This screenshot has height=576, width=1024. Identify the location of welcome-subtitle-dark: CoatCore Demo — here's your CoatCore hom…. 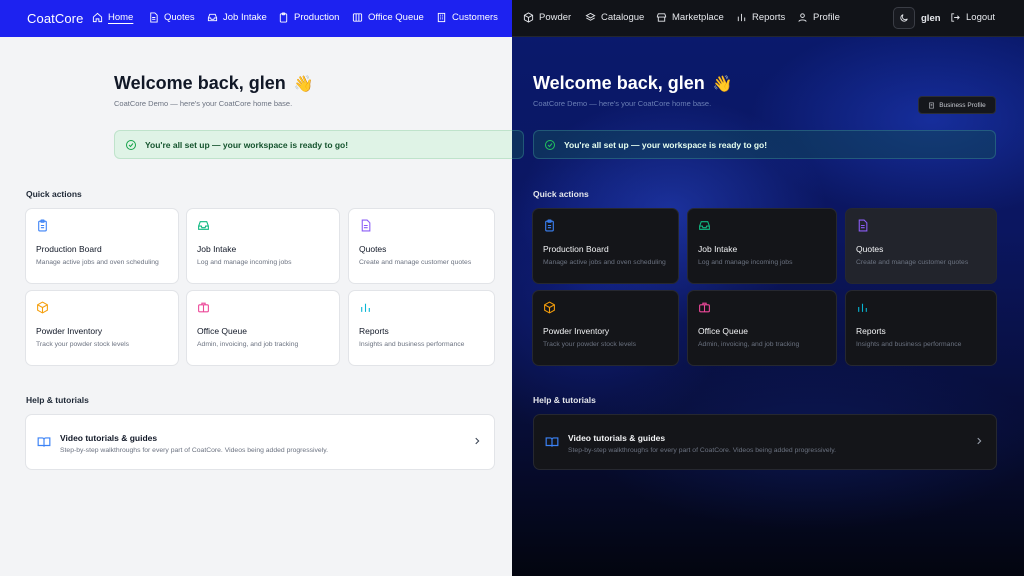
(622, 103).